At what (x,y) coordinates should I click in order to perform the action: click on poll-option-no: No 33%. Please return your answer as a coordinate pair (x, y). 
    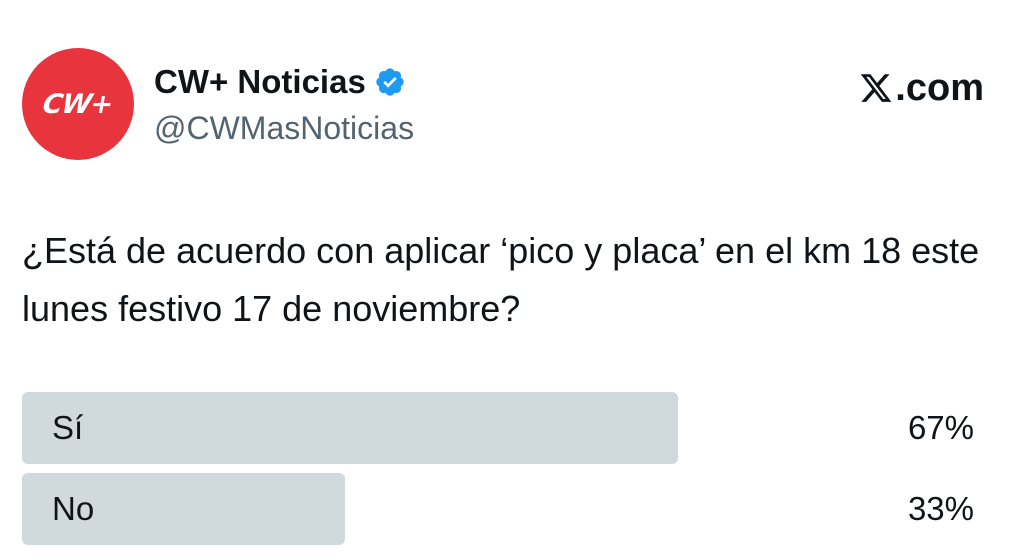
    Looking at the image, I should click on (501, 509).